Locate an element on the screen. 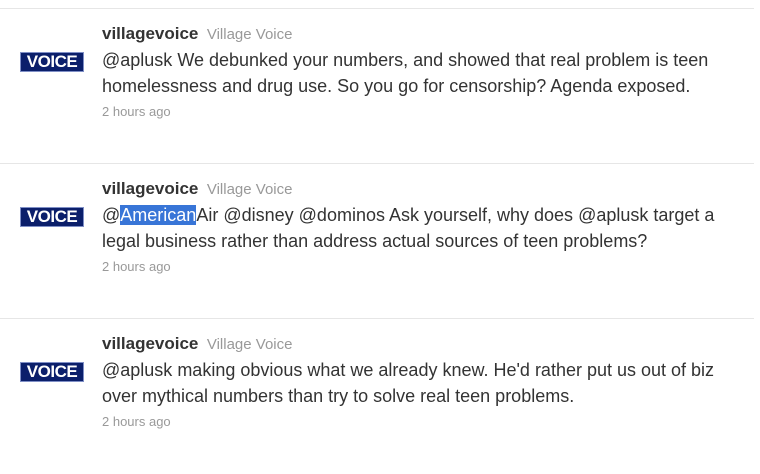  tweet-body-text: Ask yourself, why does is located at coordinates (481, 215).